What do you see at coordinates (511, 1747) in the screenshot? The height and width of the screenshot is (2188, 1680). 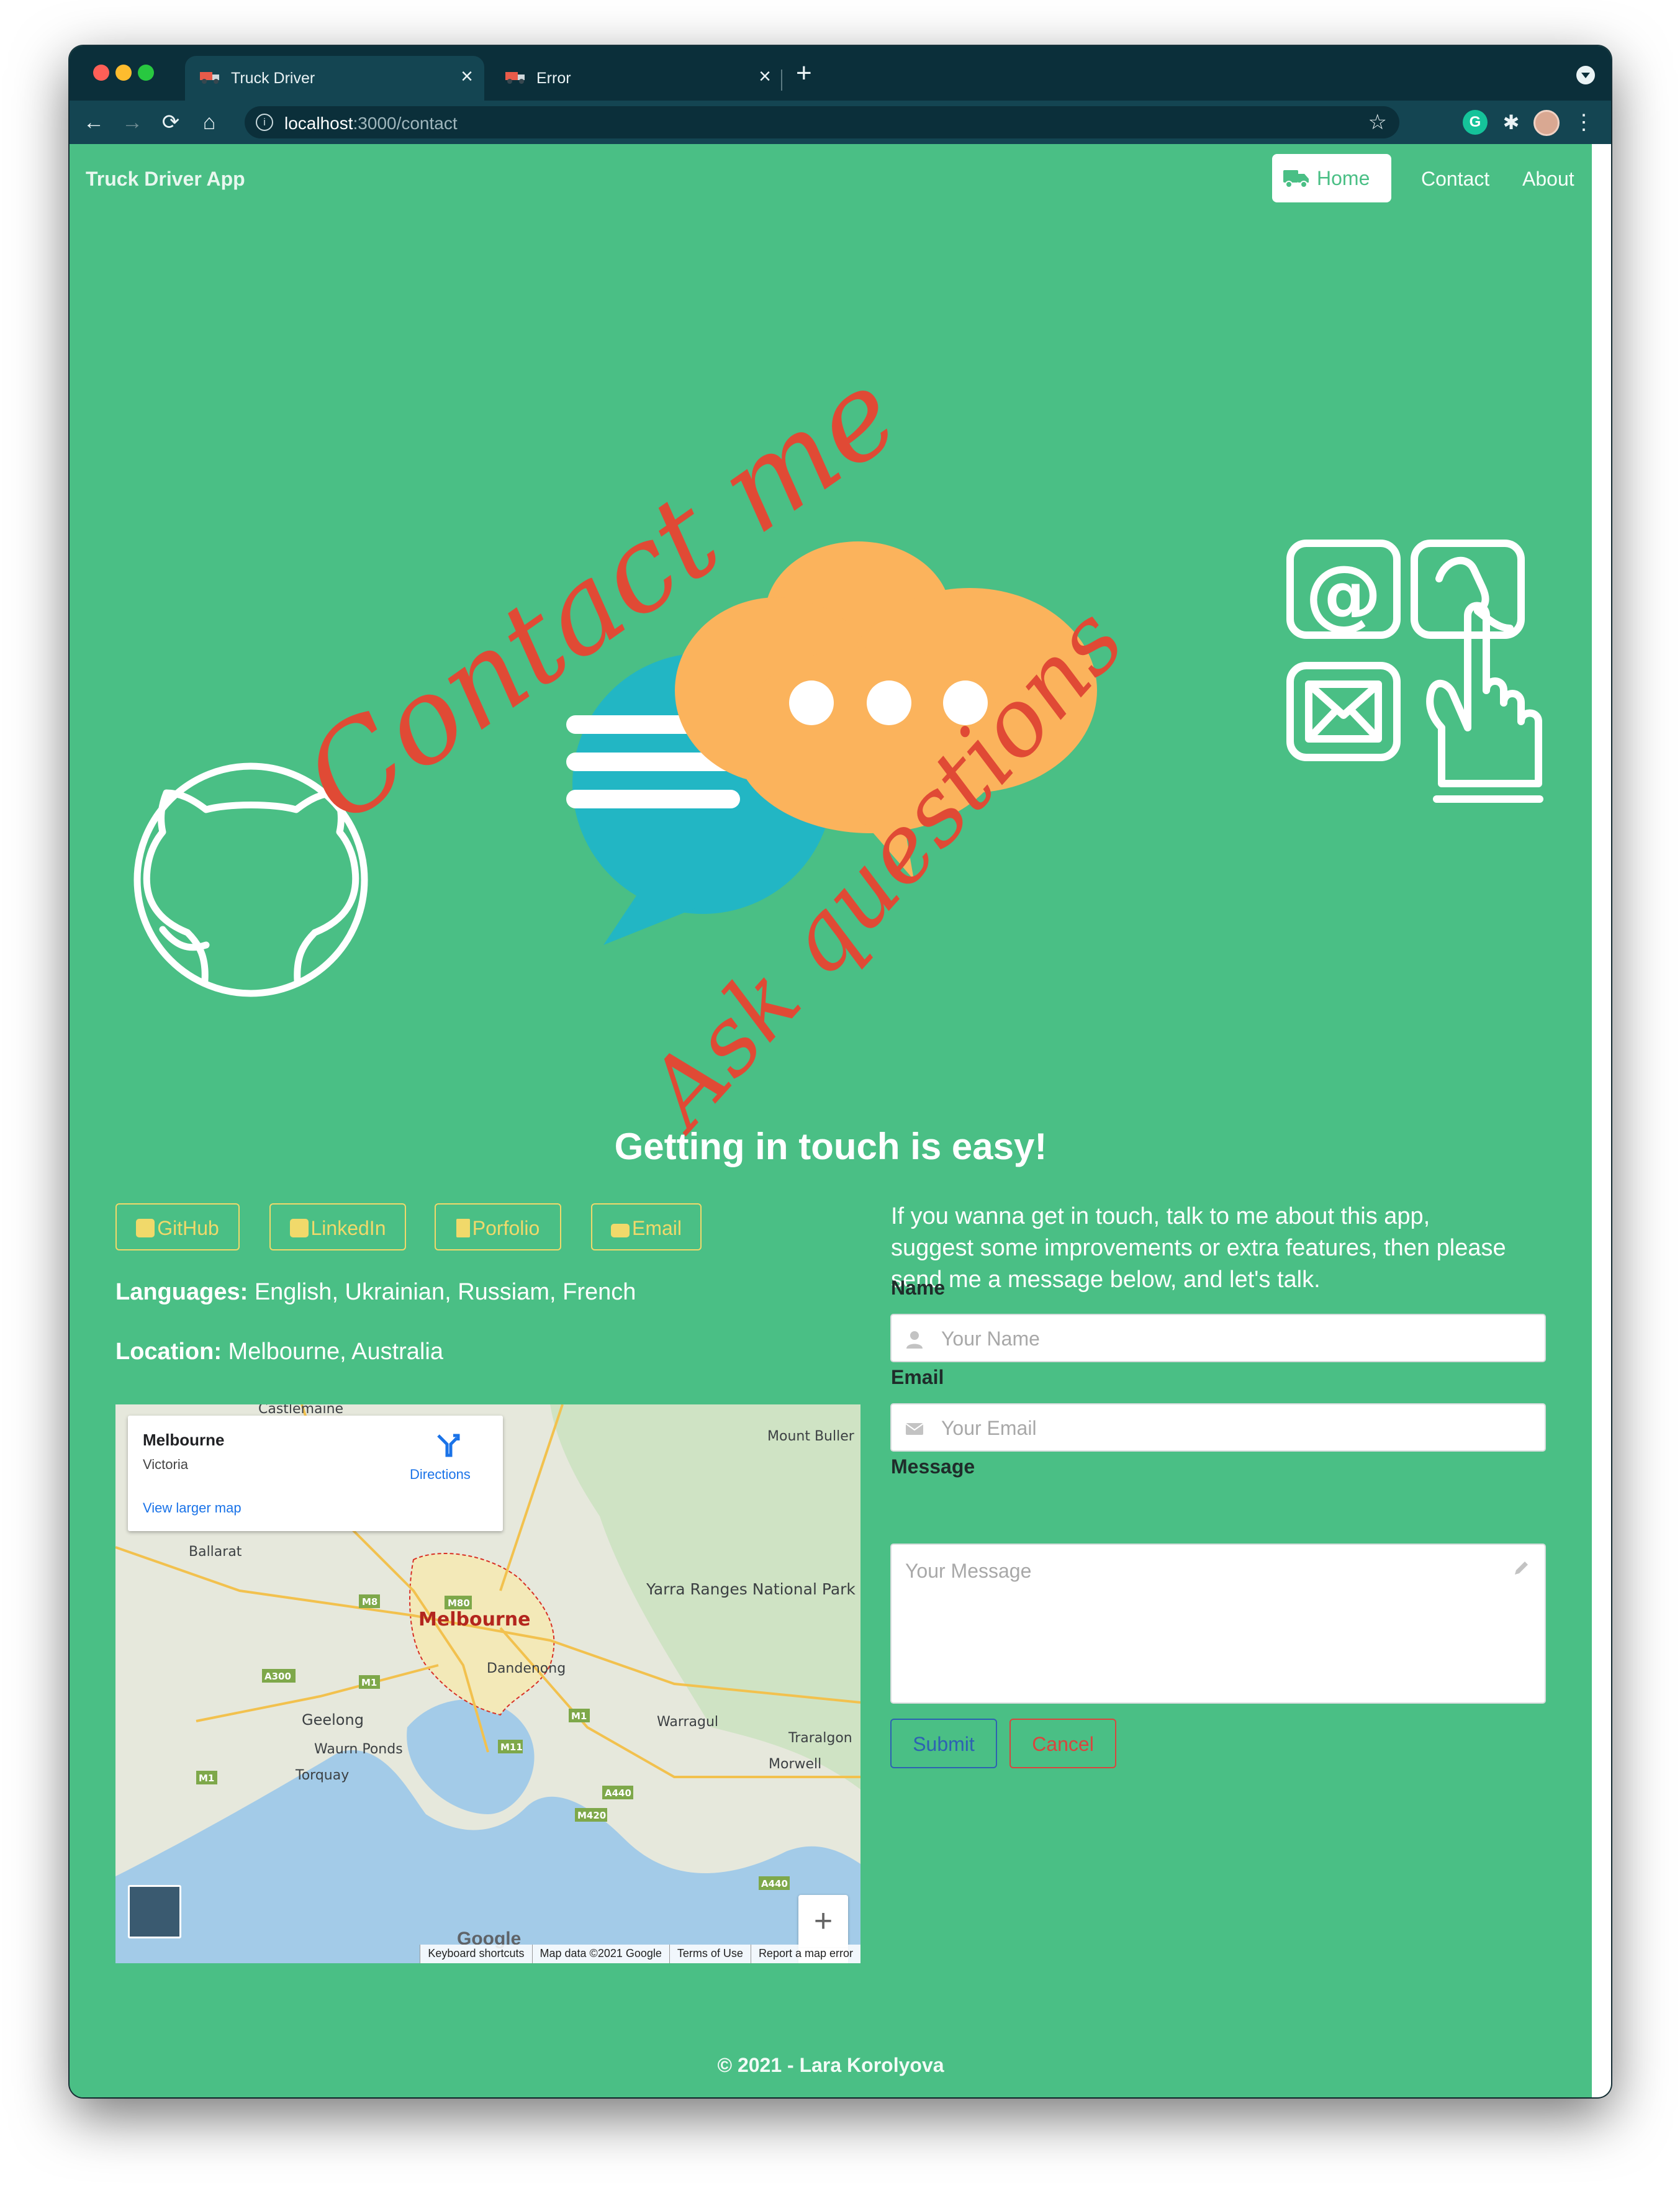 I see `road-m11: M11` at bounding box center [511, 1747].